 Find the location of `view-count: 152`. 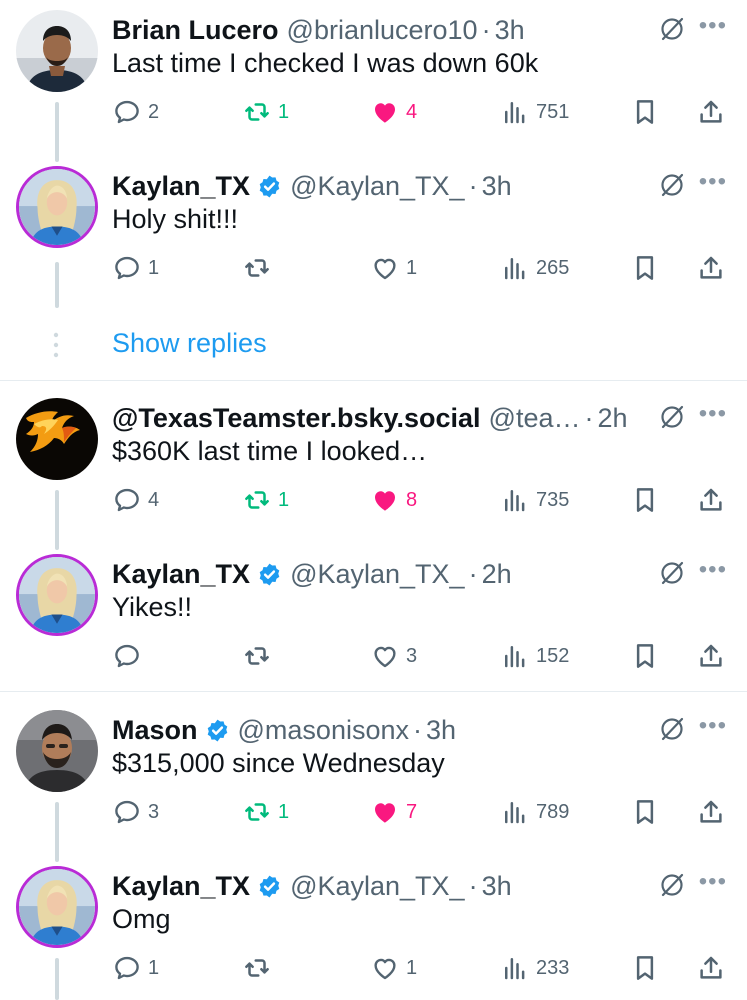

view-count: 152 is located at coordinates (553, 655).